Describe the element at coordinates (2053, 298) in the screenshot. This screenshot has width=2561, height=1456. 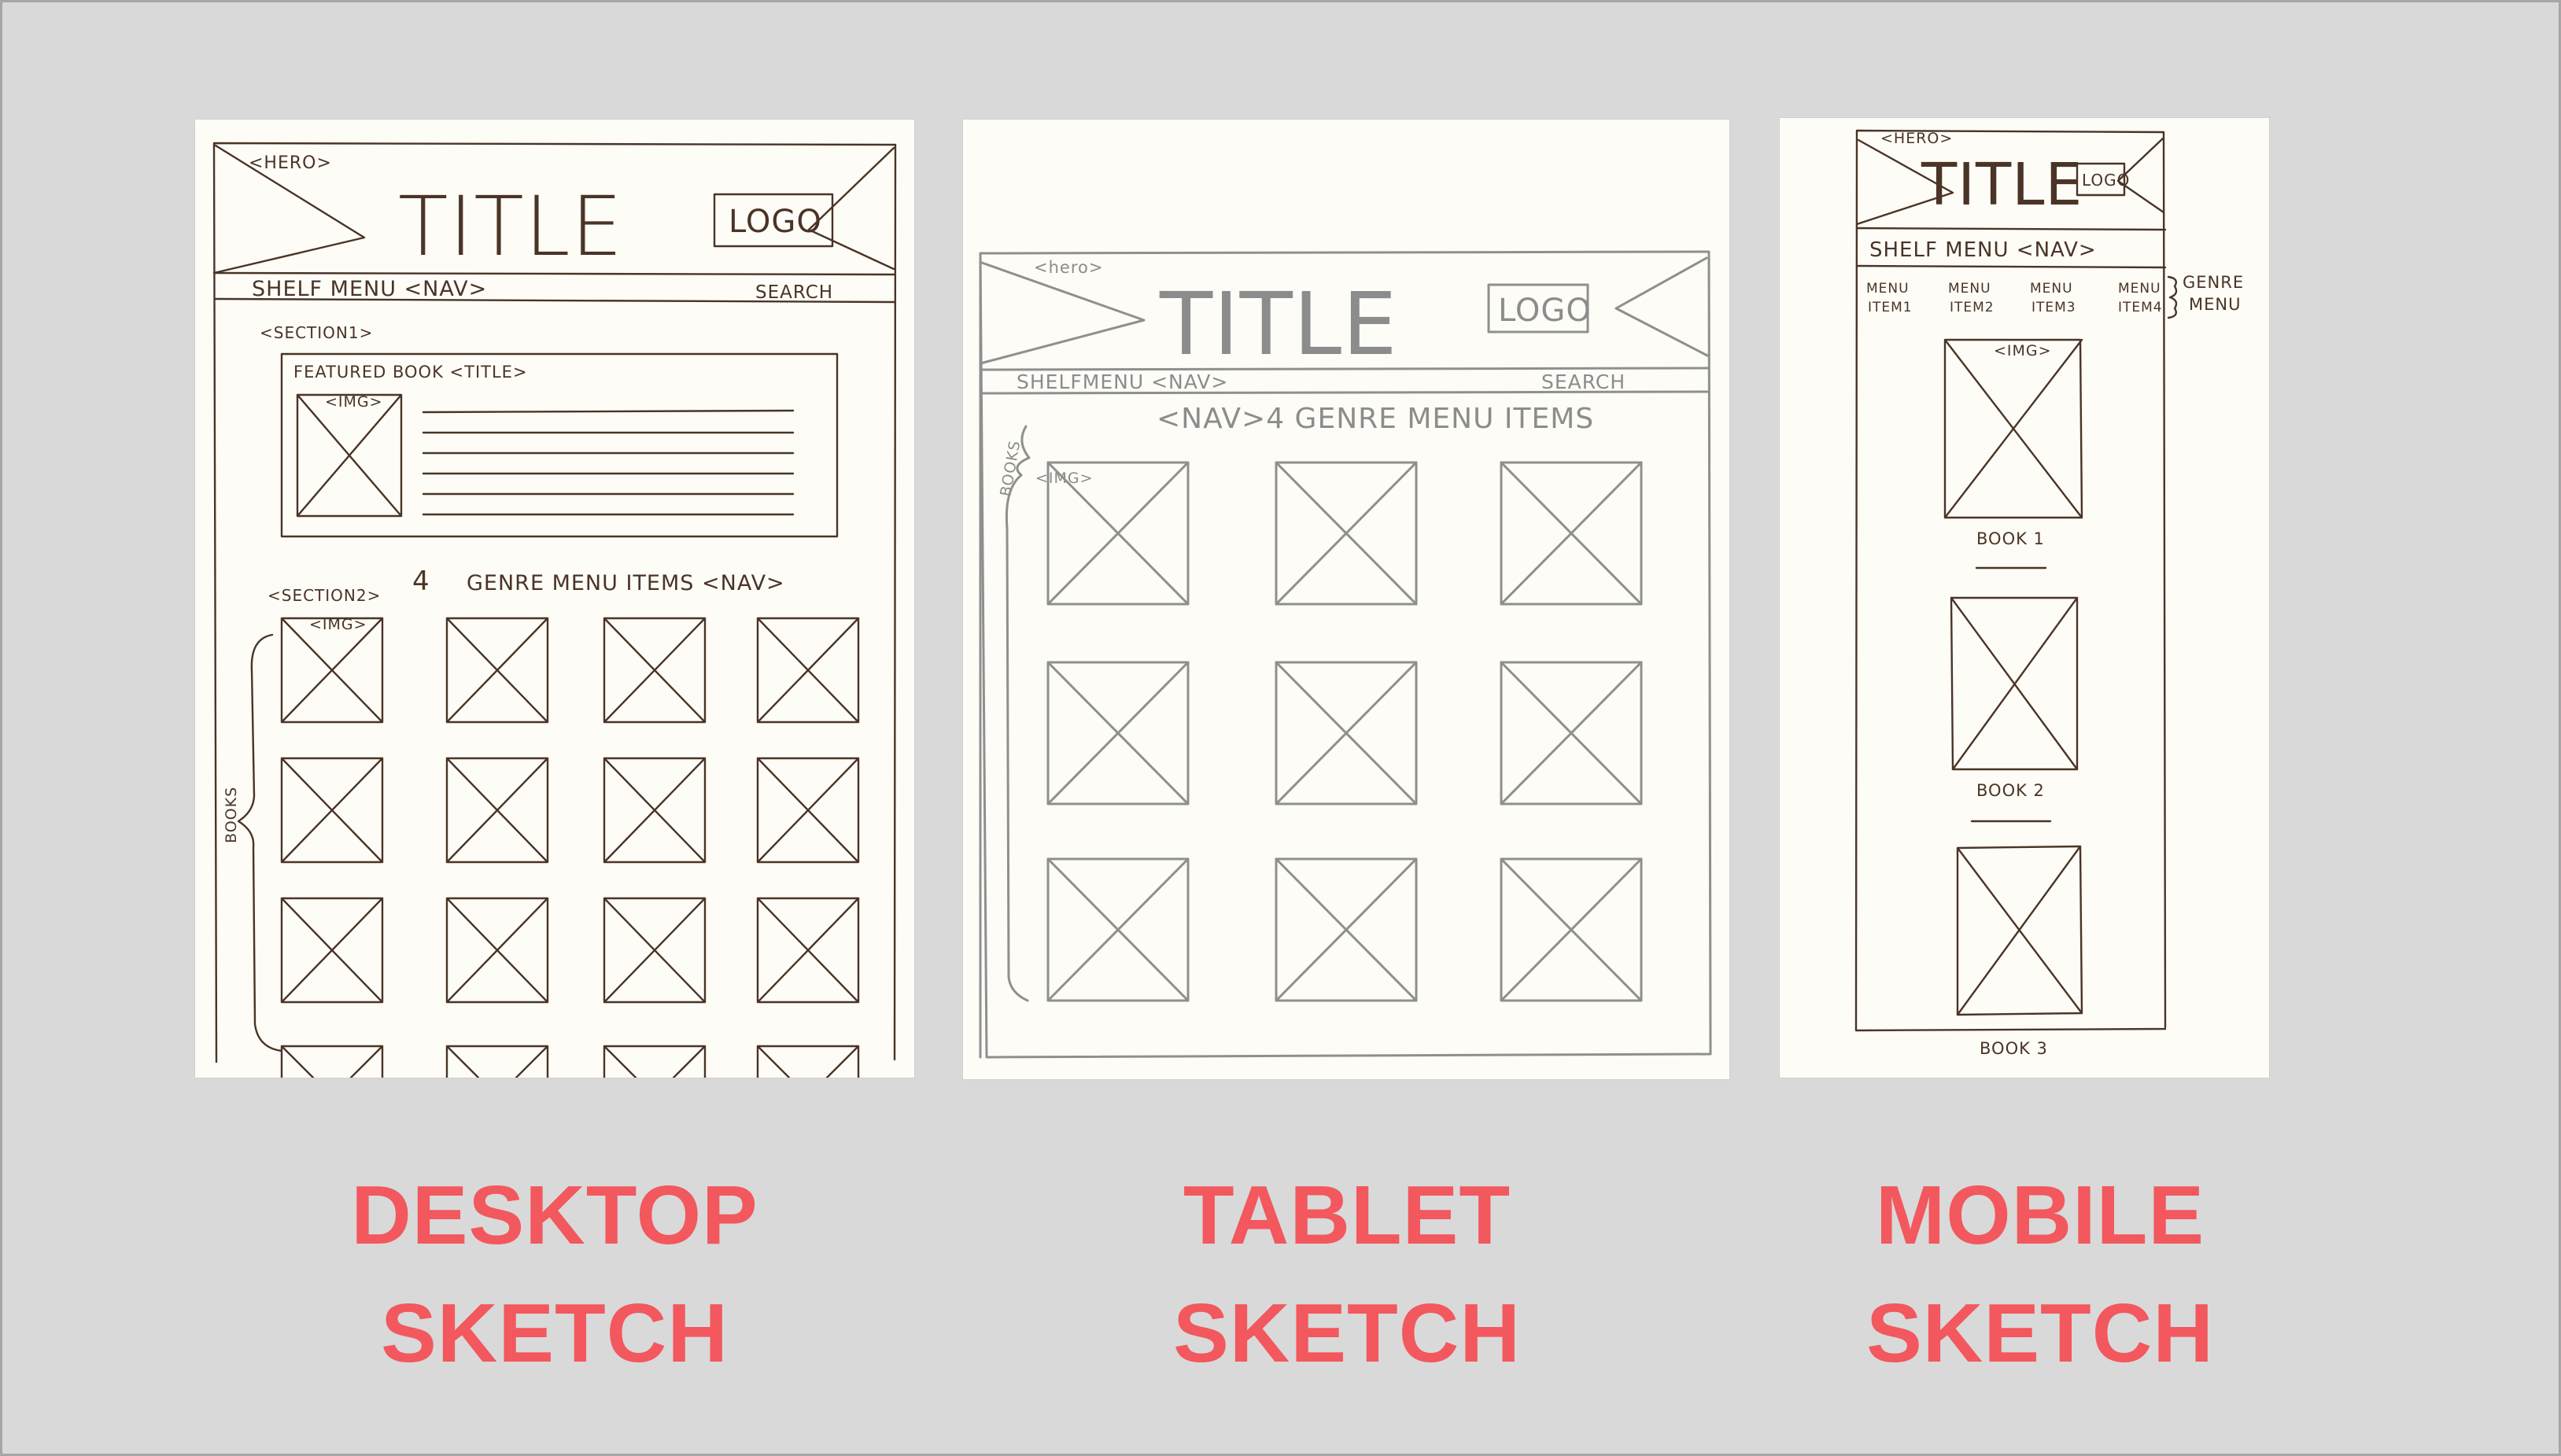
I see `mobile-menu-item: MENU ITEM3` at that location.